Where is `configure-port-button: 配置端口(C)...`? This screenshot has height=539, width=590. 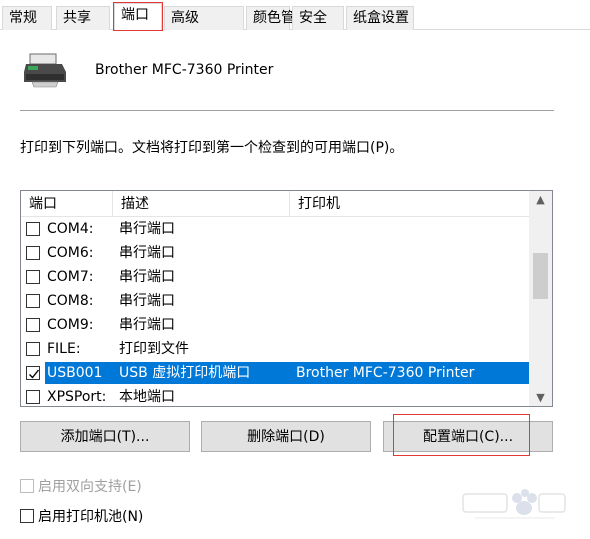 configure-port-button: 配置端口(C)... is located at coordinates (468, 436).